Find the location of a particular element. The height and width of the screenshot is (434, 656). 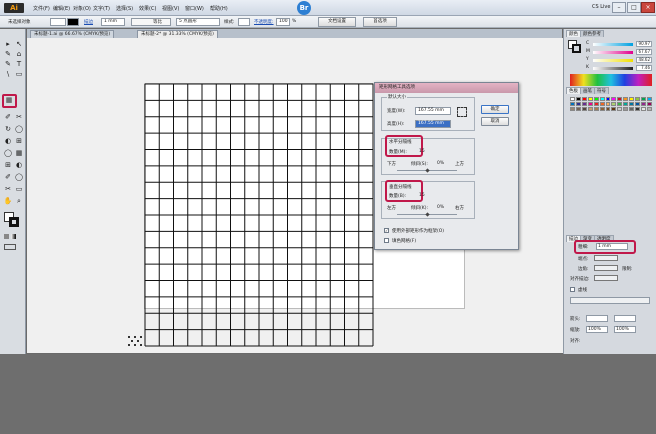

ok-button: 确定 is located at coordinates (495, 109).